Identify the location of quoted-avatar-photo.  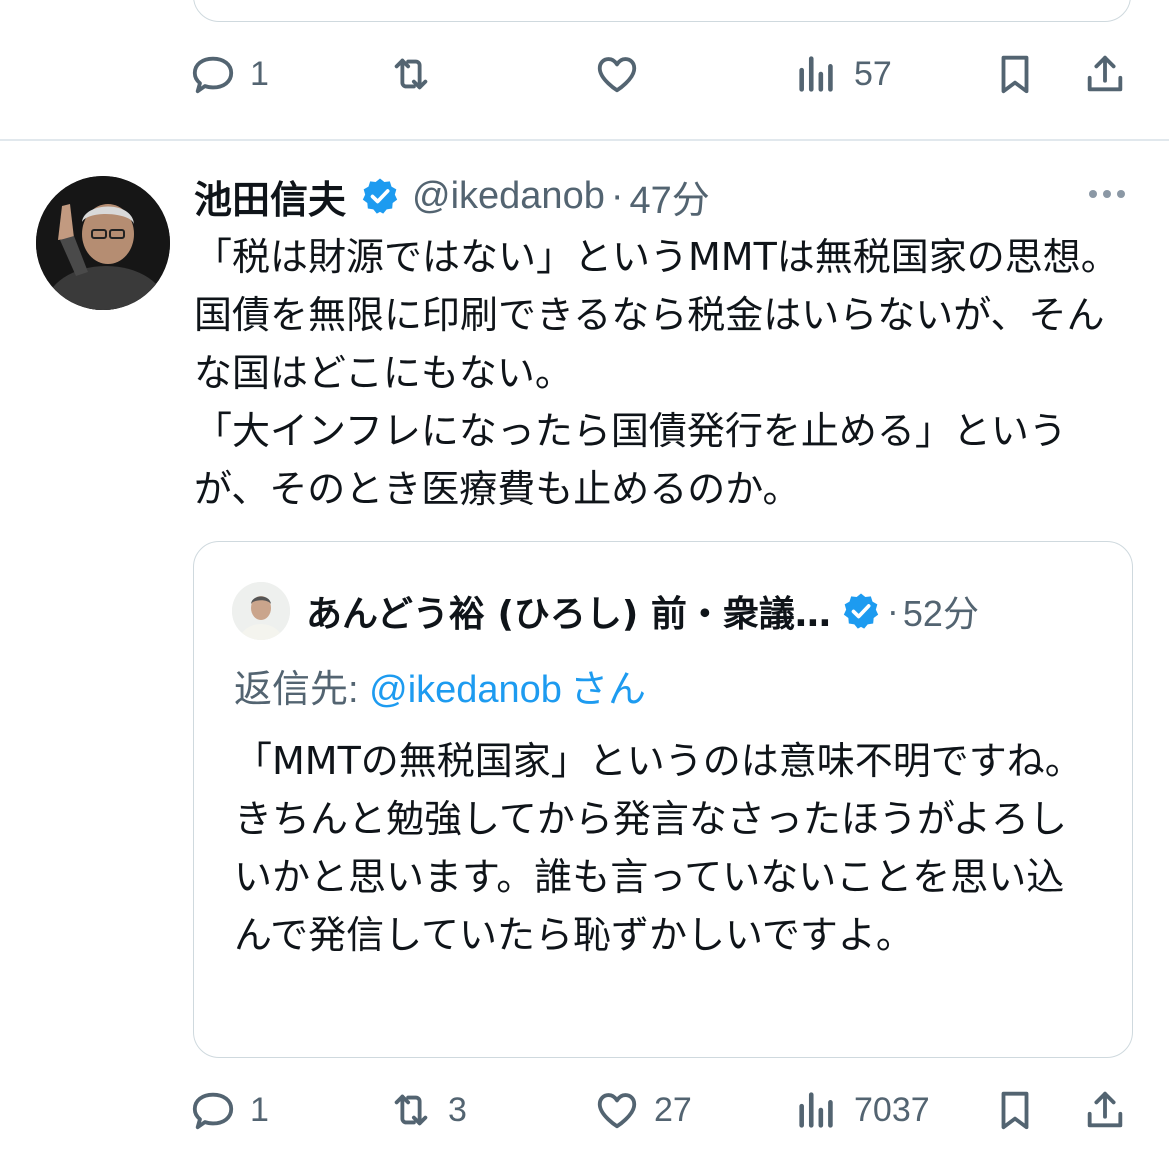
(261, 611).